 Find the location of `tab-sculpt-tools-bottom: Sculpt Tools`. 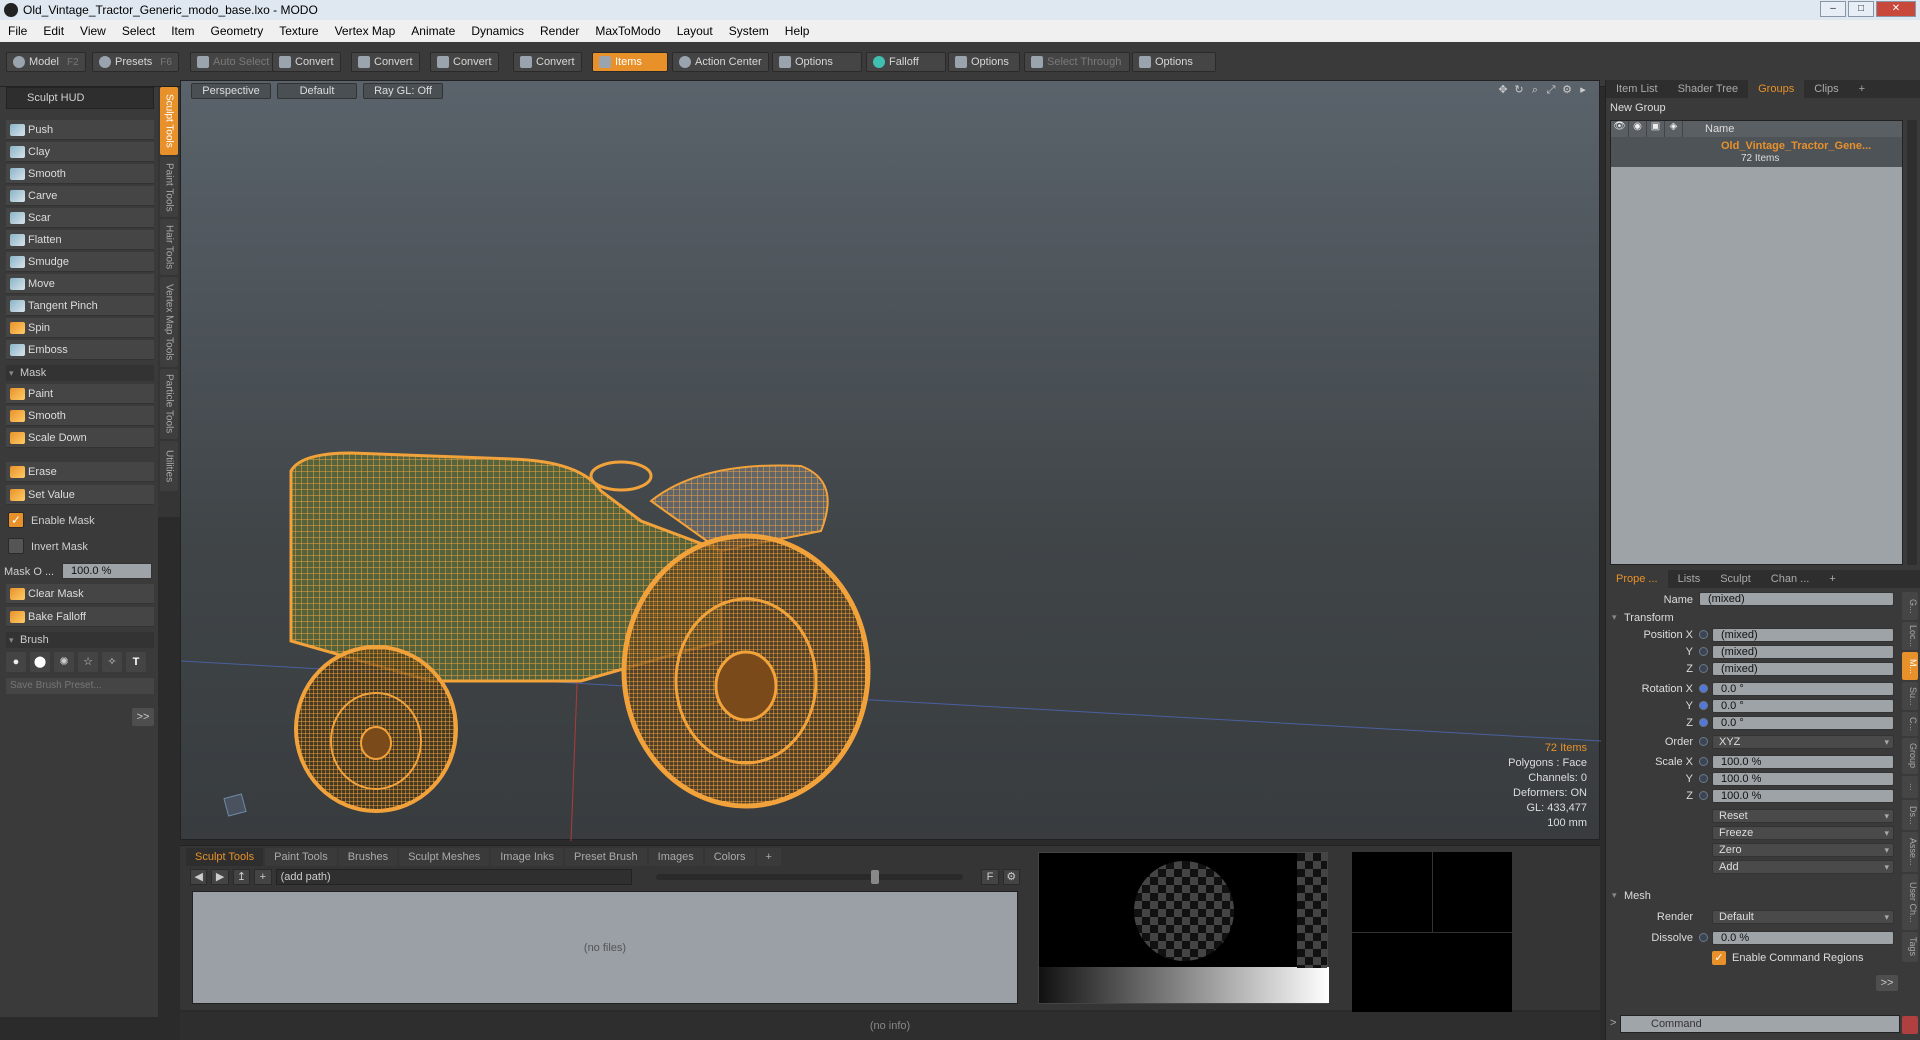

tab-sculpt-tools-bottom: Sculpt Tools is located at coordinates (225, 857).